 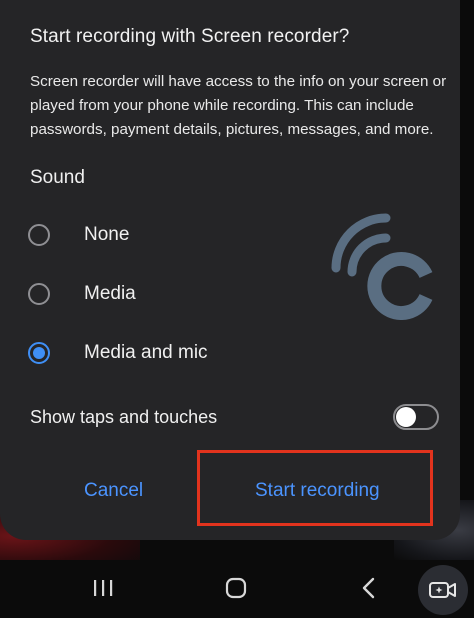 I want to click on wifi-c-logo-icon, so click(x=382, y=266).